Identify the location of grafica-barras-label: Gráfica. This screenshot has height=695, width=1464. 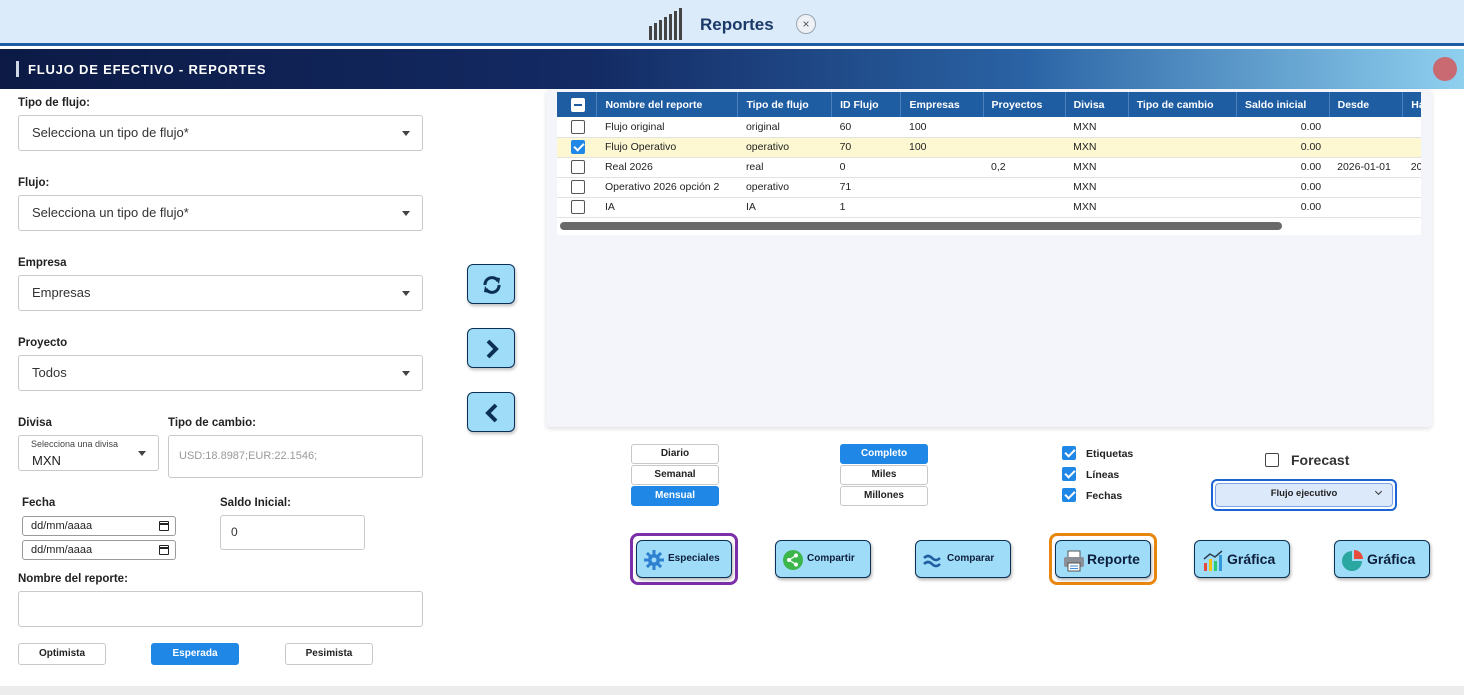
(1251, 559).